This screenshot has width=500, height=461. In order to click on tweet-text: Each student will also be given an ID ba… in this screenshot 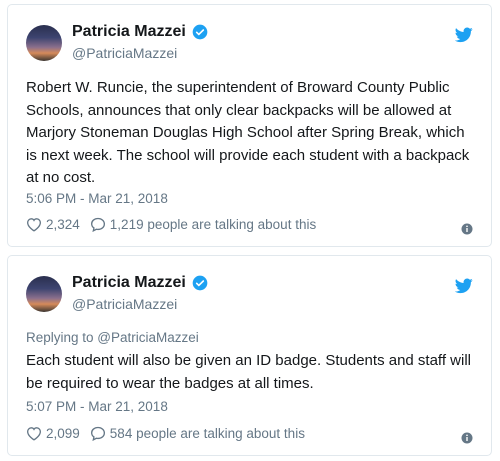, I will do `click(248, 372)`.